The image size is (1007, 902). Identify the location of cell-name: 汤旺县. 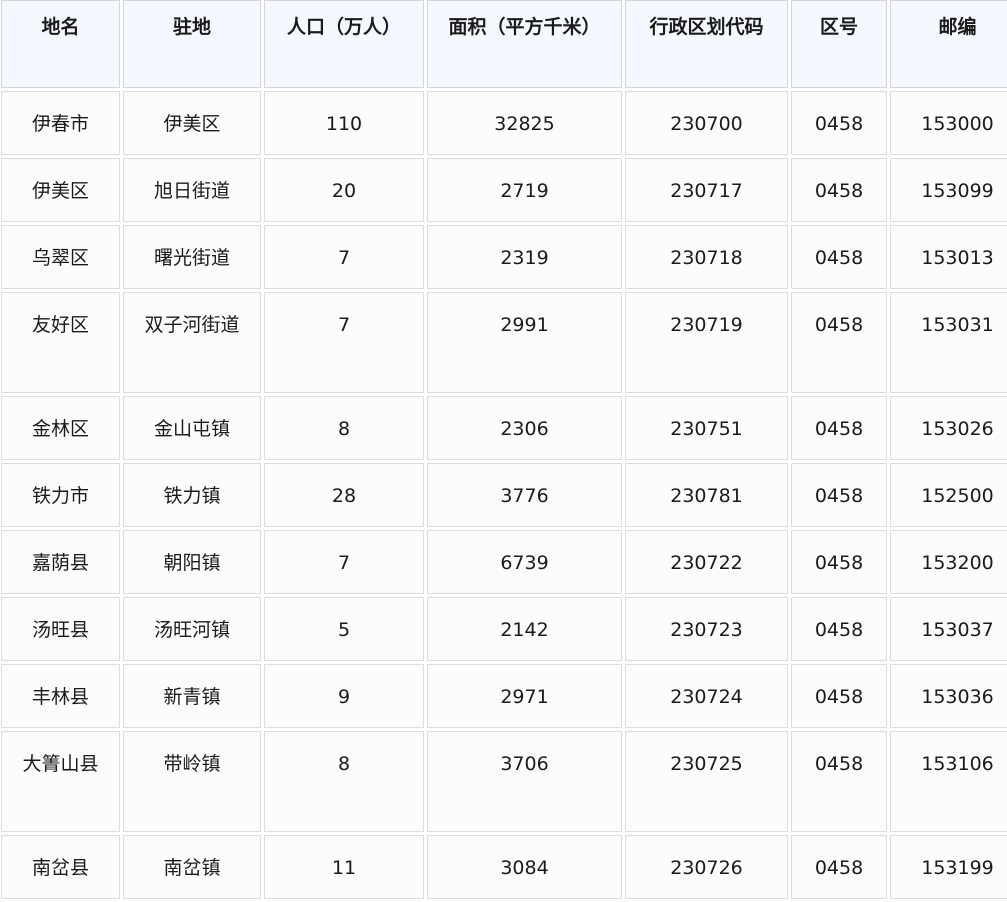
(60, 629).